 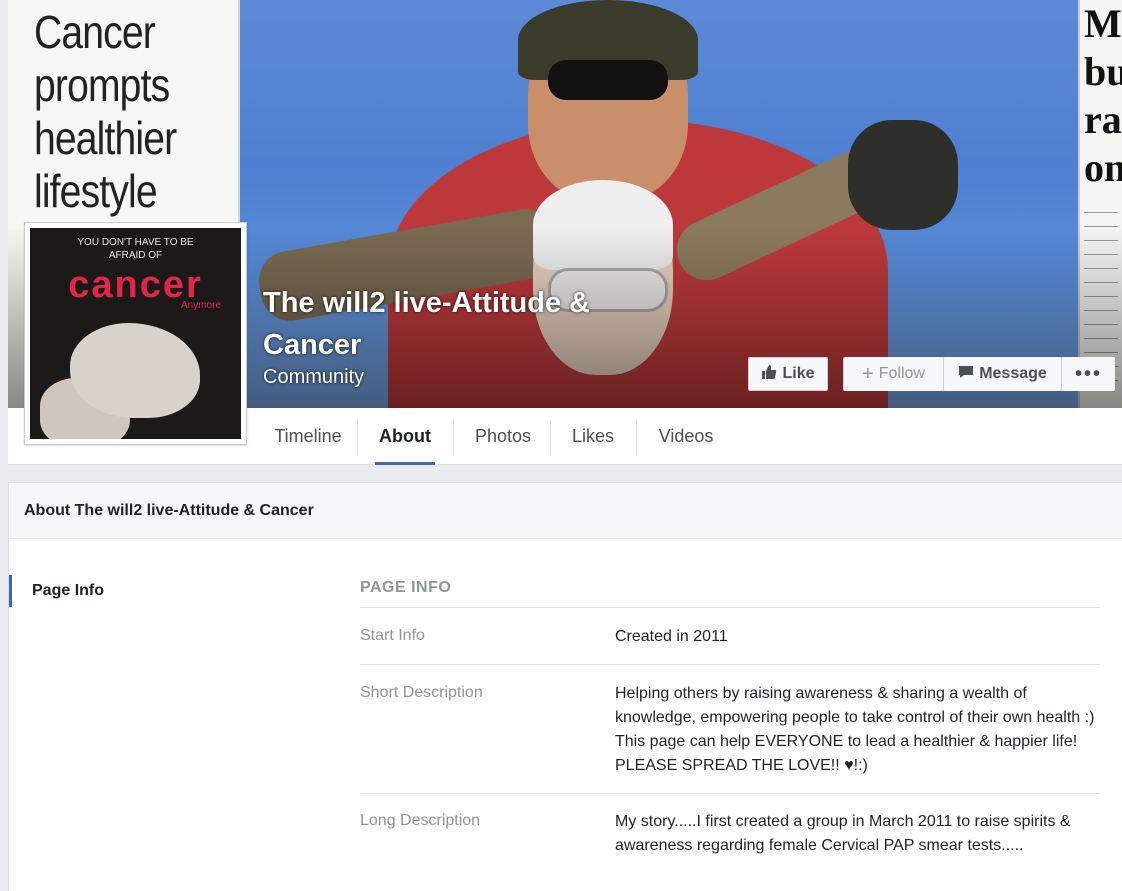 I want to click on tab-likes: Likes, so click(x=593, y=436).